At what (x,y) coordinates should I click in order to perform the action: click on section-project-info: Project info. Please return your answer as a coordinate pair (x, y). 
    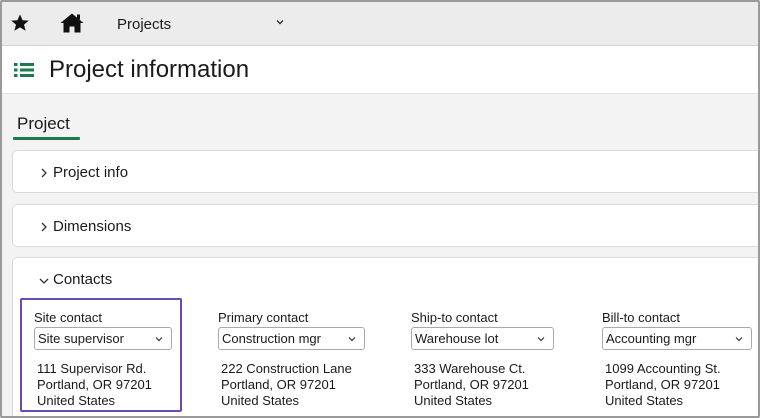
    Looking at the image, I should click on (385, 171).